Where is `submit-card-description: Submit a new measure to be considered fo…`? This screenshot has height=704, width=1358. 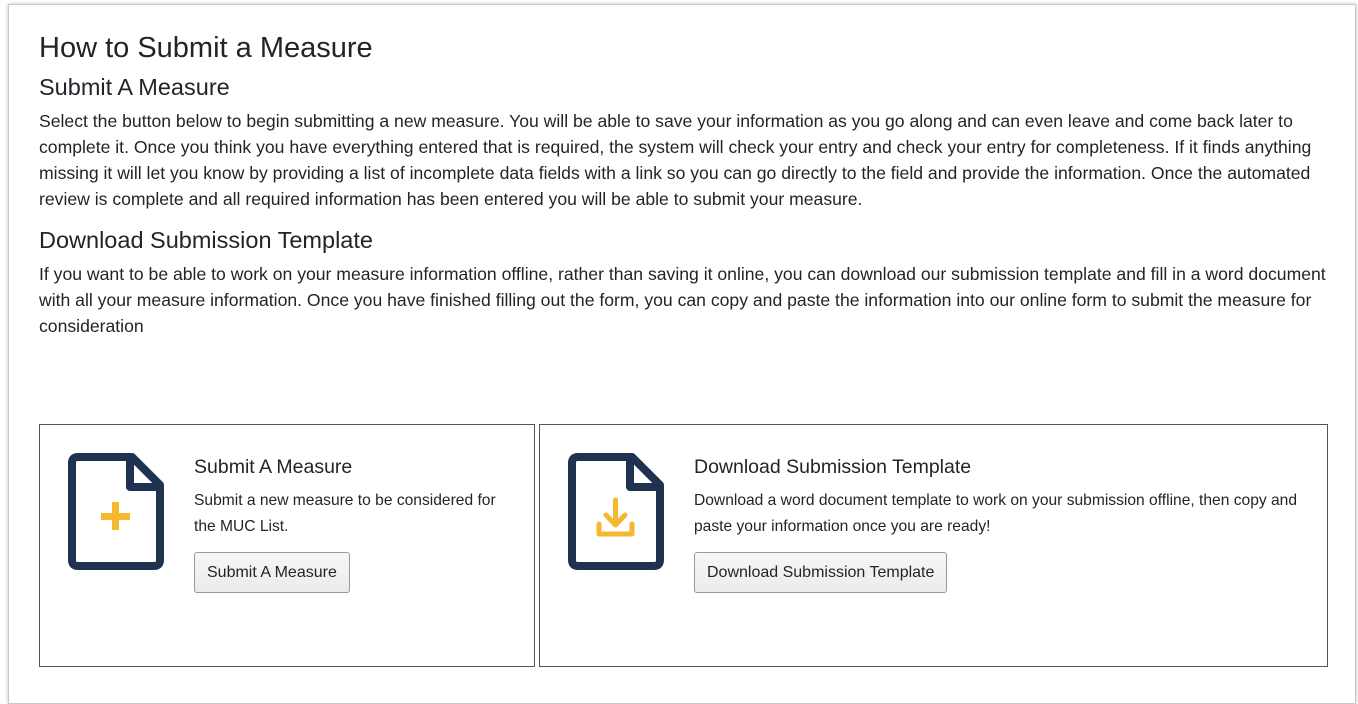
submit-card-description: Submit a new measure to be considered fo… is located at coordinates (345, 513).